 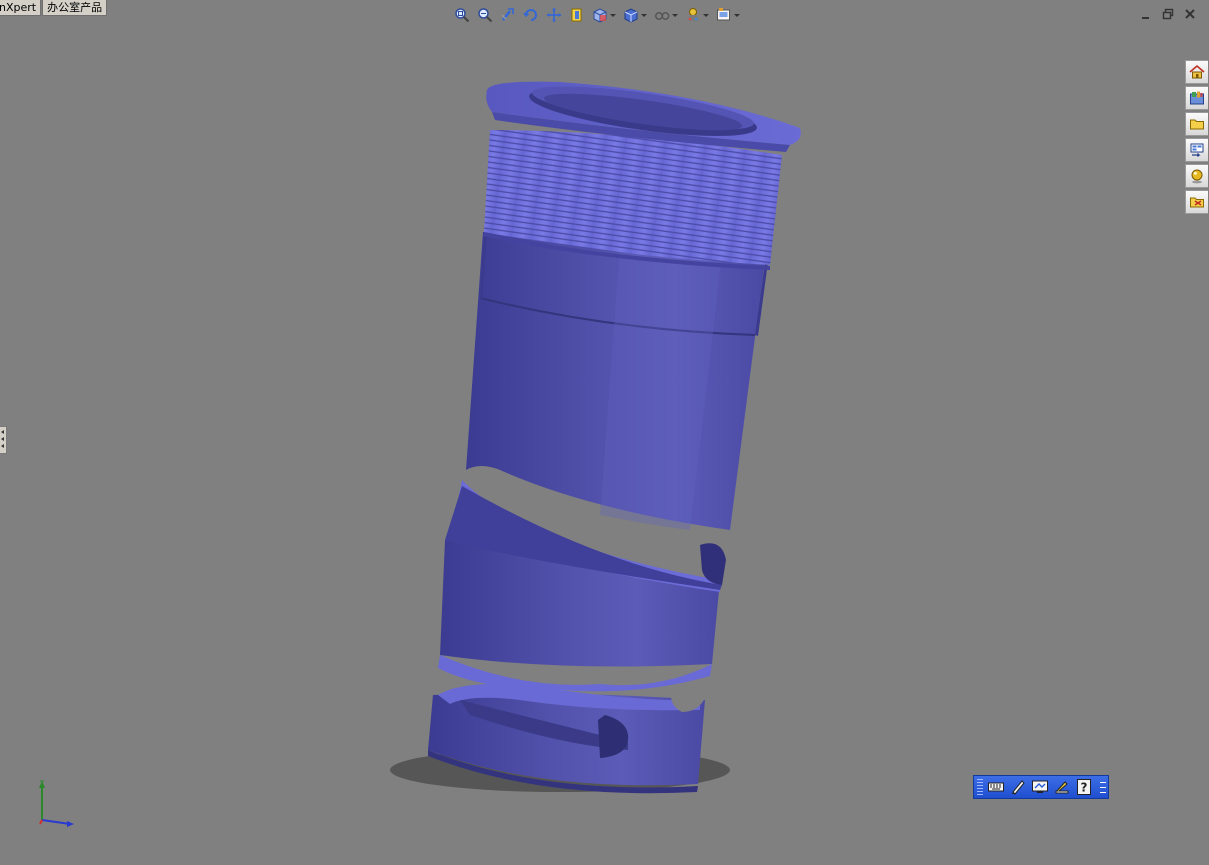 What do you see at coordinates (996, 787) in the screenshot?
I see `keyboard-icon` at bounding box center [996, 787].